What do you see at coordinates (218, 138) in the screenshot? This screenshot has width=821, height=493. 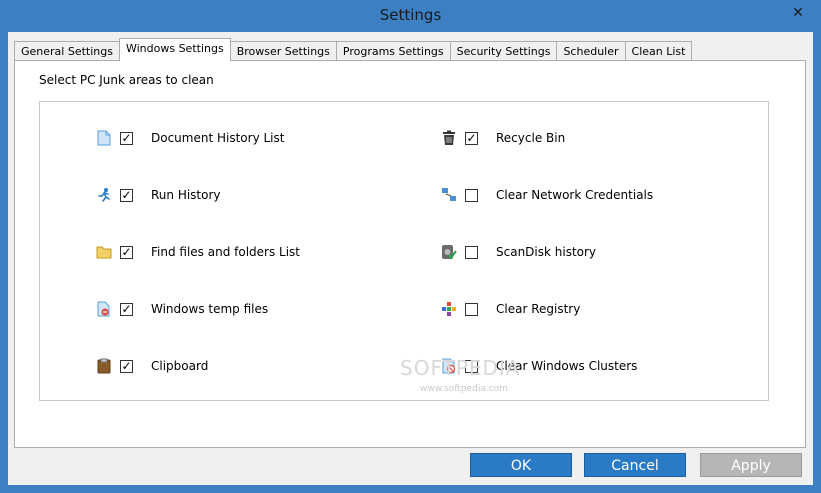 I see `item-label: Document History List` at bounding box center [218, 138].